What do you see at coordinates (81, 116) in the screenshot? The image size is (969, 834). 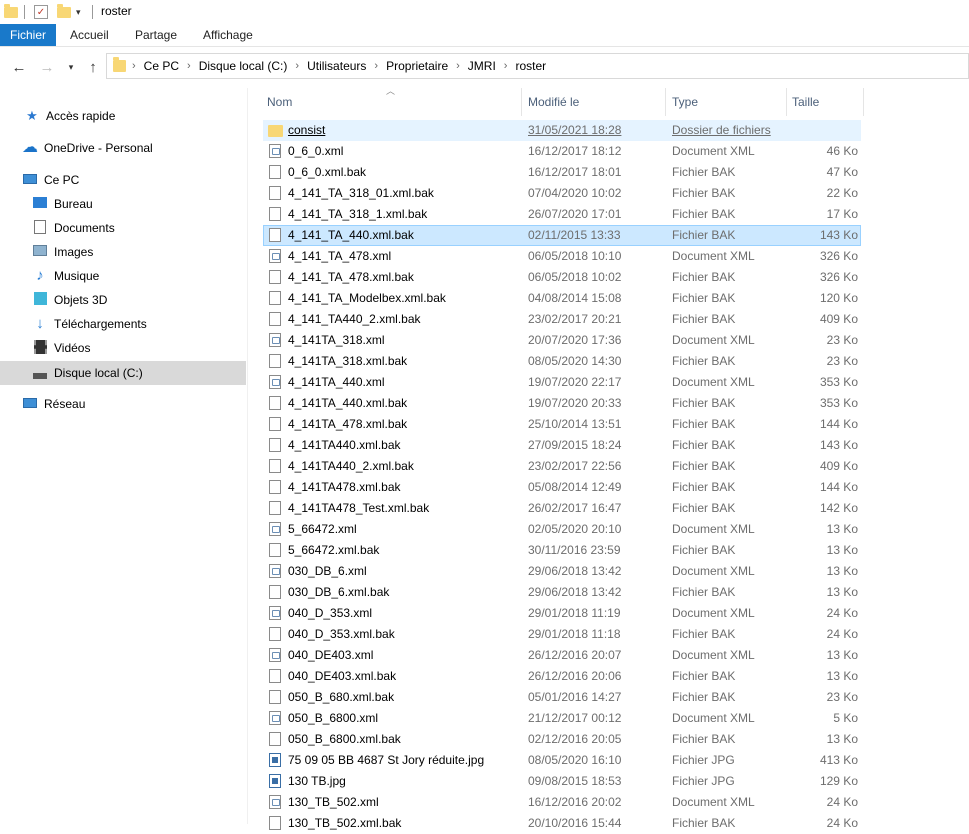 I see `sidebar-item-label: Accès rapide` at bounding box center [81, 116].